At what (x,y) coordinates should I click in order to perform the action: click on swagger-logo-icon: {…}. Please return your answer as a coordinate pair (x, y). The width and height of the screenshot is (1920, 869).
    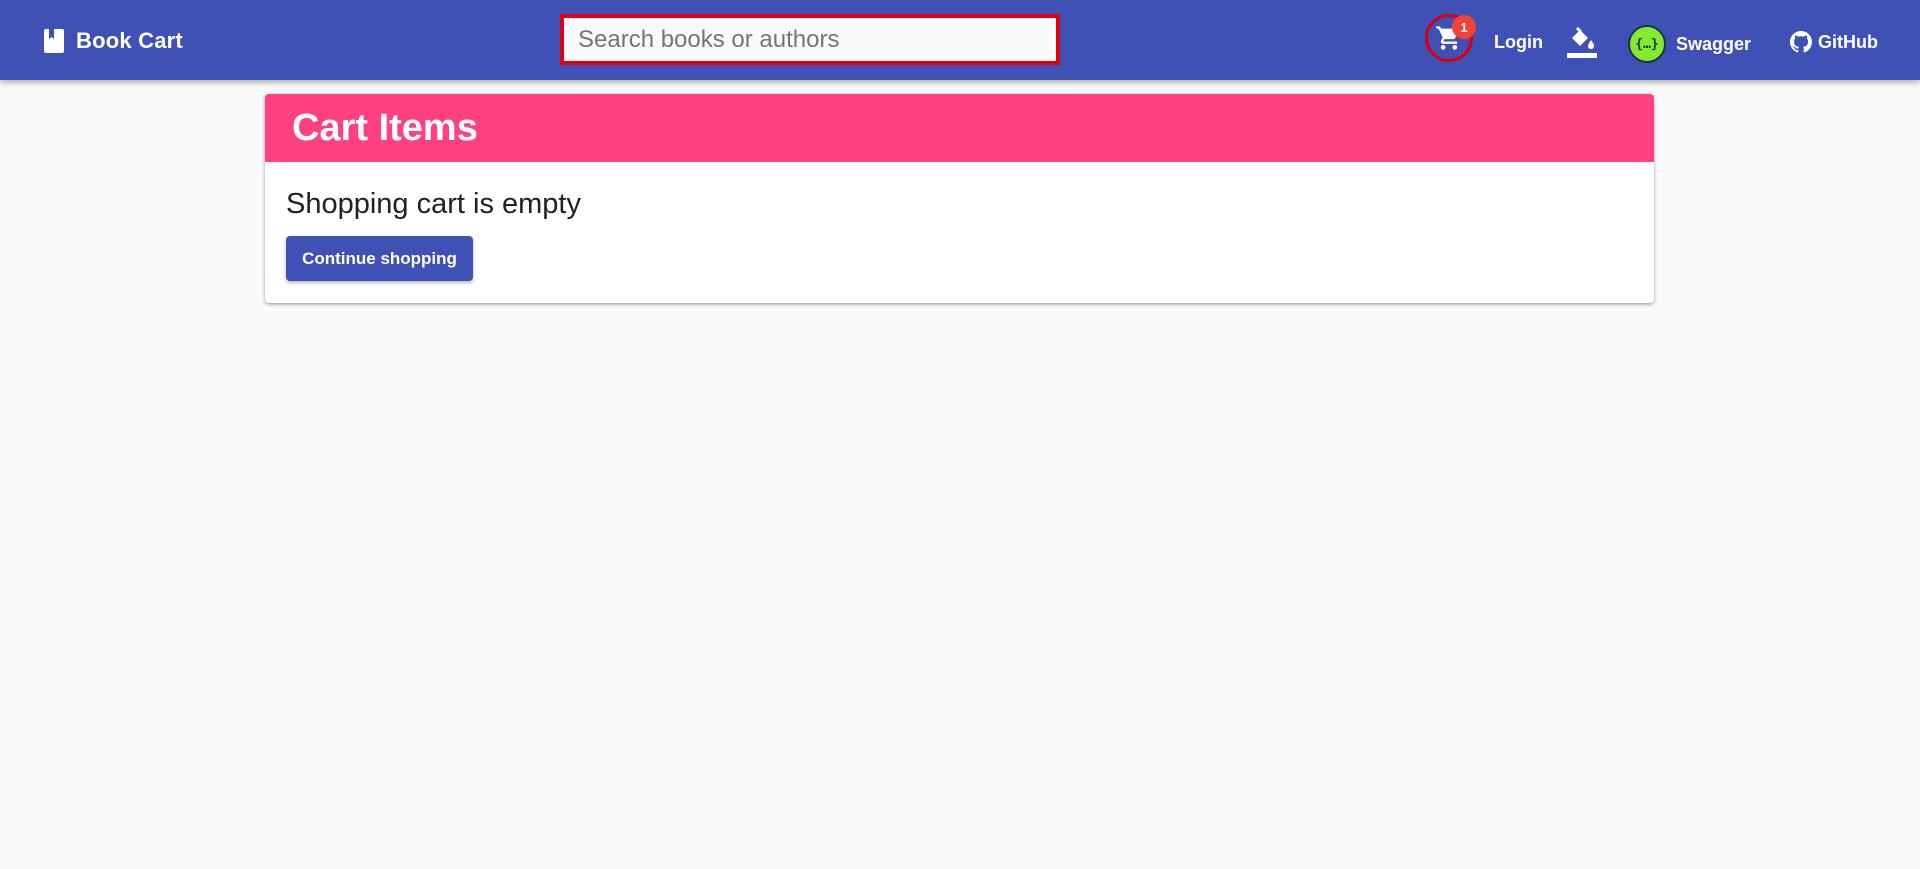
    Looking at the image, I should click on (1647, 44).